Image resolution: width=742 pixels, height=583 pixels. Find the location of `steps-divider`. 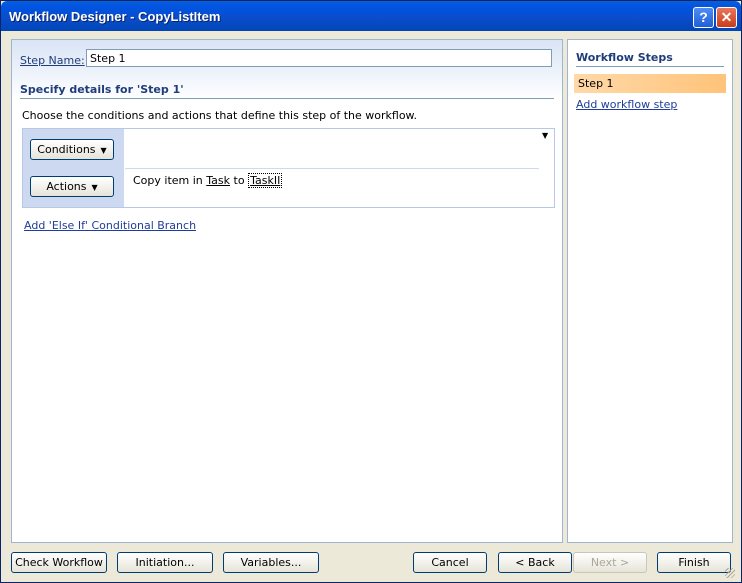

steps-divider is located at coordinates (650, 66).